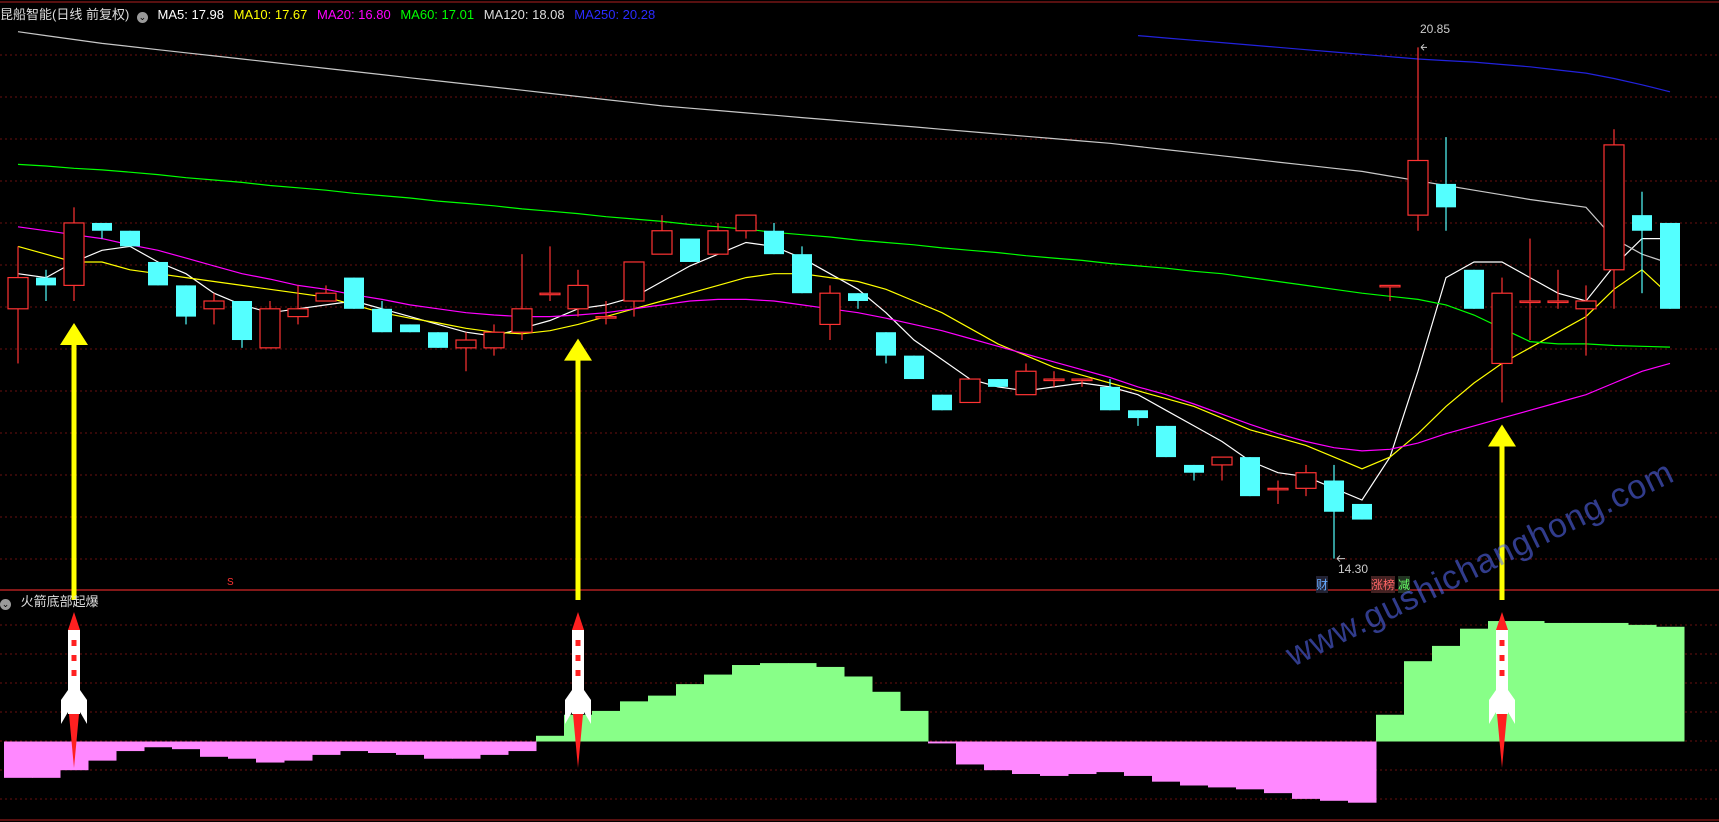 This screenshot has width=1719, height=822. What do you see at coordinates (1340, 558) in the screenshot?
I see `low-marker-arrow` at bounding box center [1340, 558].